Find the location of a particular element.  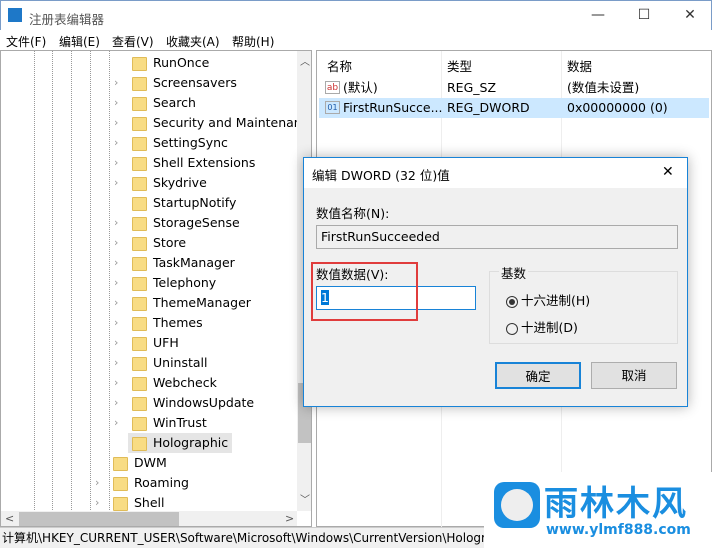

cancel-button: 取消 is located at coordinates (634, 375).